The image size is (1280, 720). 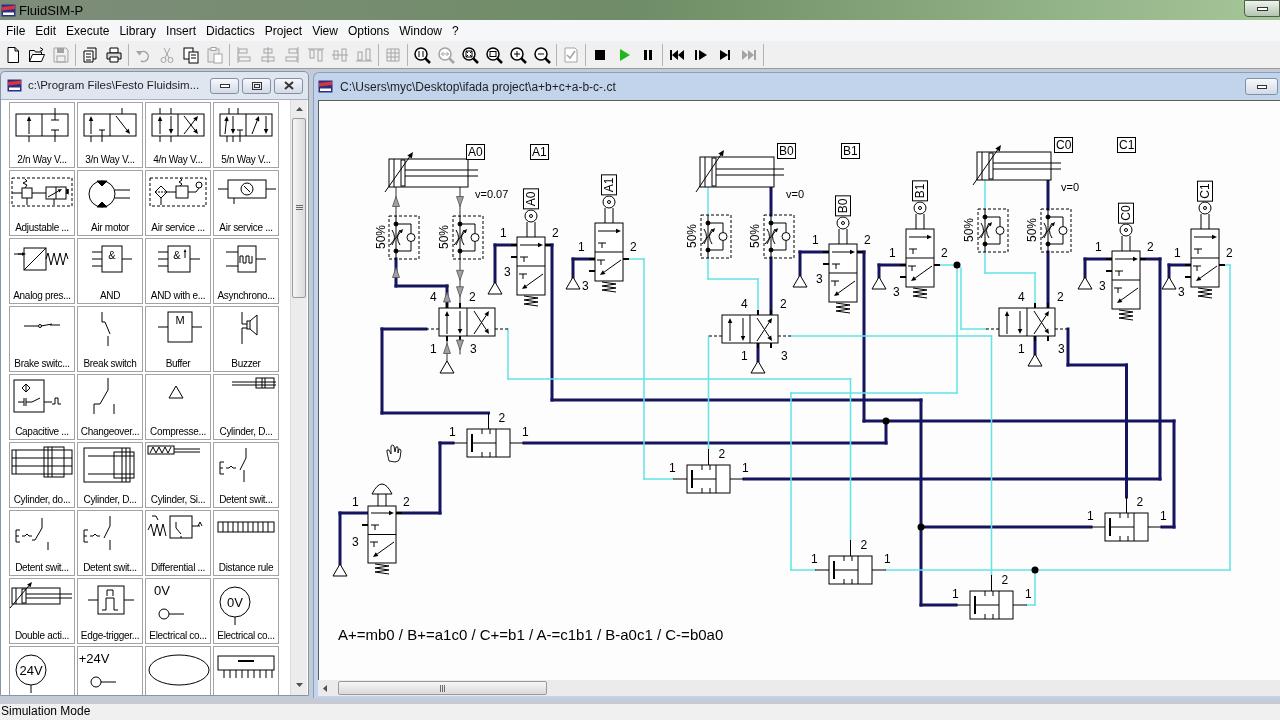 What do you see at coordinates (138, 30) in the screenshot?
I see `menu-item: Library` at bounding box center [138, 30].